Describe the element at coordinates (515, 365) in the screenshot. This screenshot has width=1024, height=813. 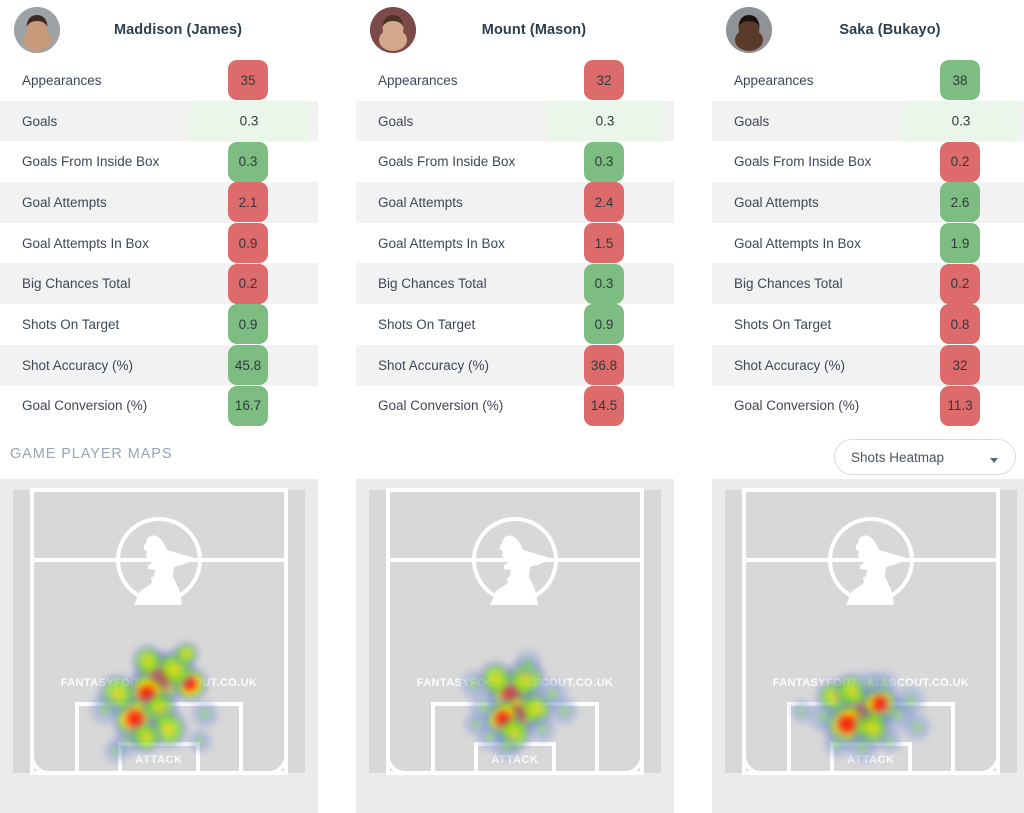
I see `stat-row: Shot Accuracy (%) 36.8` at that location.